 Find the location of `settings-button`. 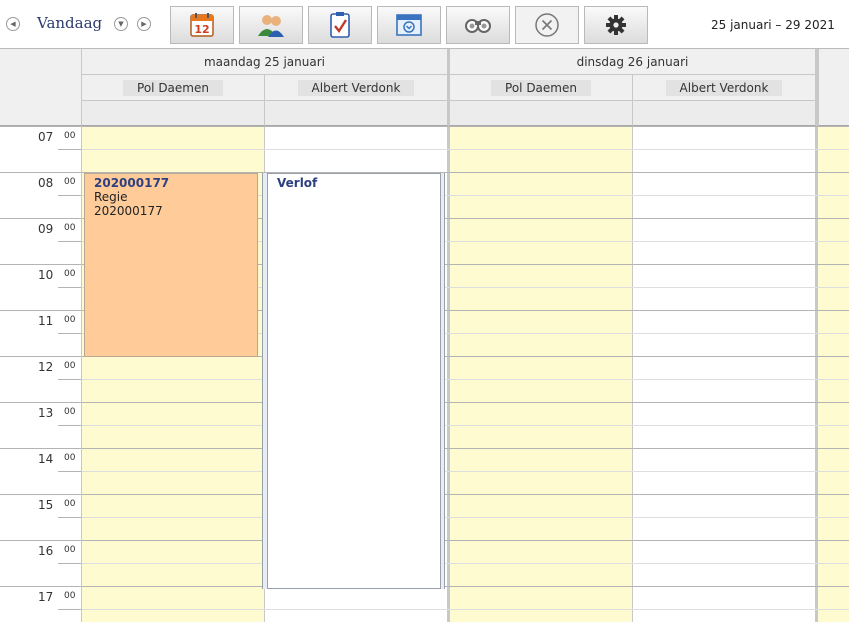

settings-button is located at coordinates (616, 25).